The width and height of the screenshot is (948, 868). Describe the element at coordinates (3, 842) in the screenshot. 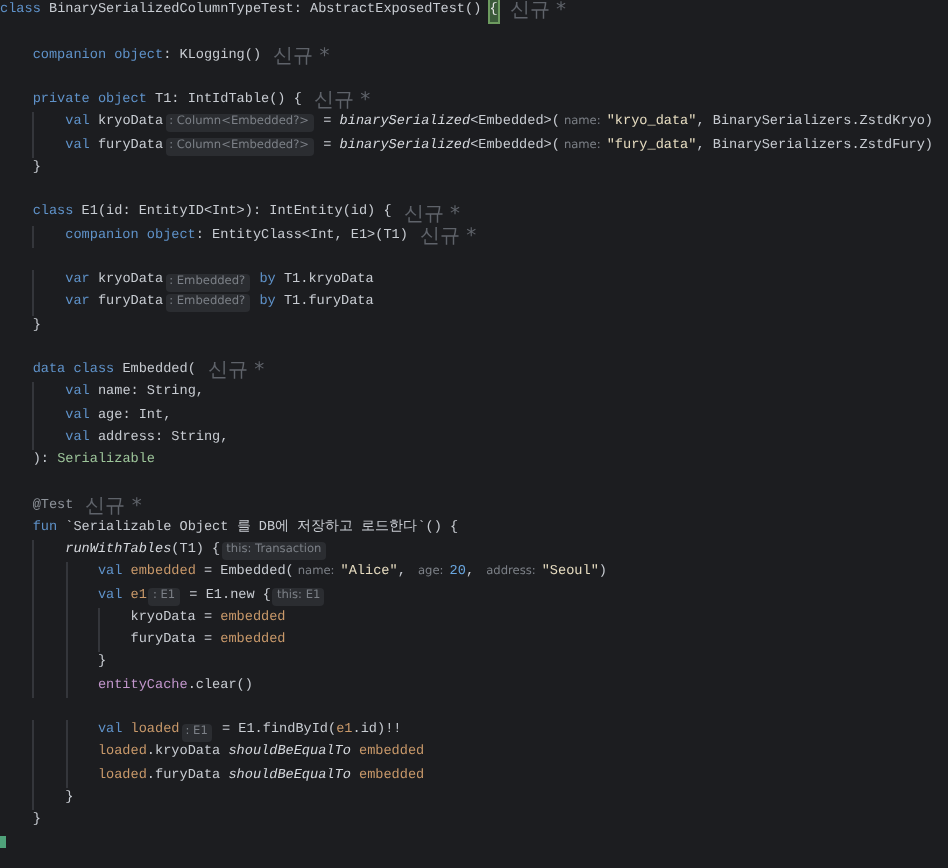

I see `change-marker-icon` at that location.